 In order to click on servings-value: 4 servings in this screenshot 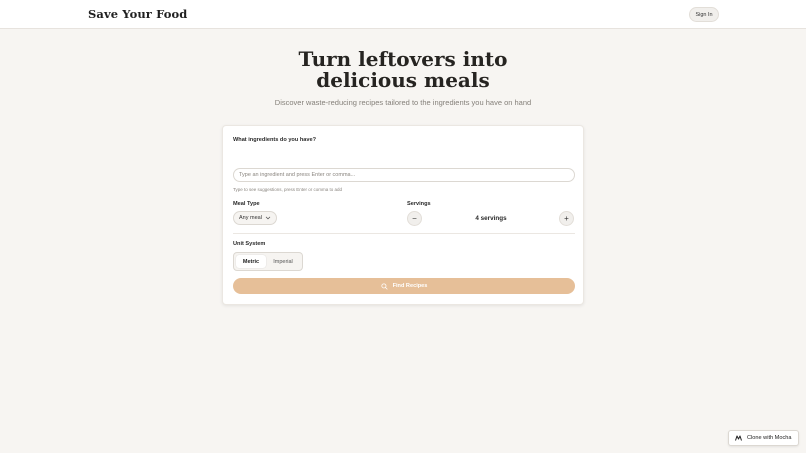, I will do `click(491, 218)`.